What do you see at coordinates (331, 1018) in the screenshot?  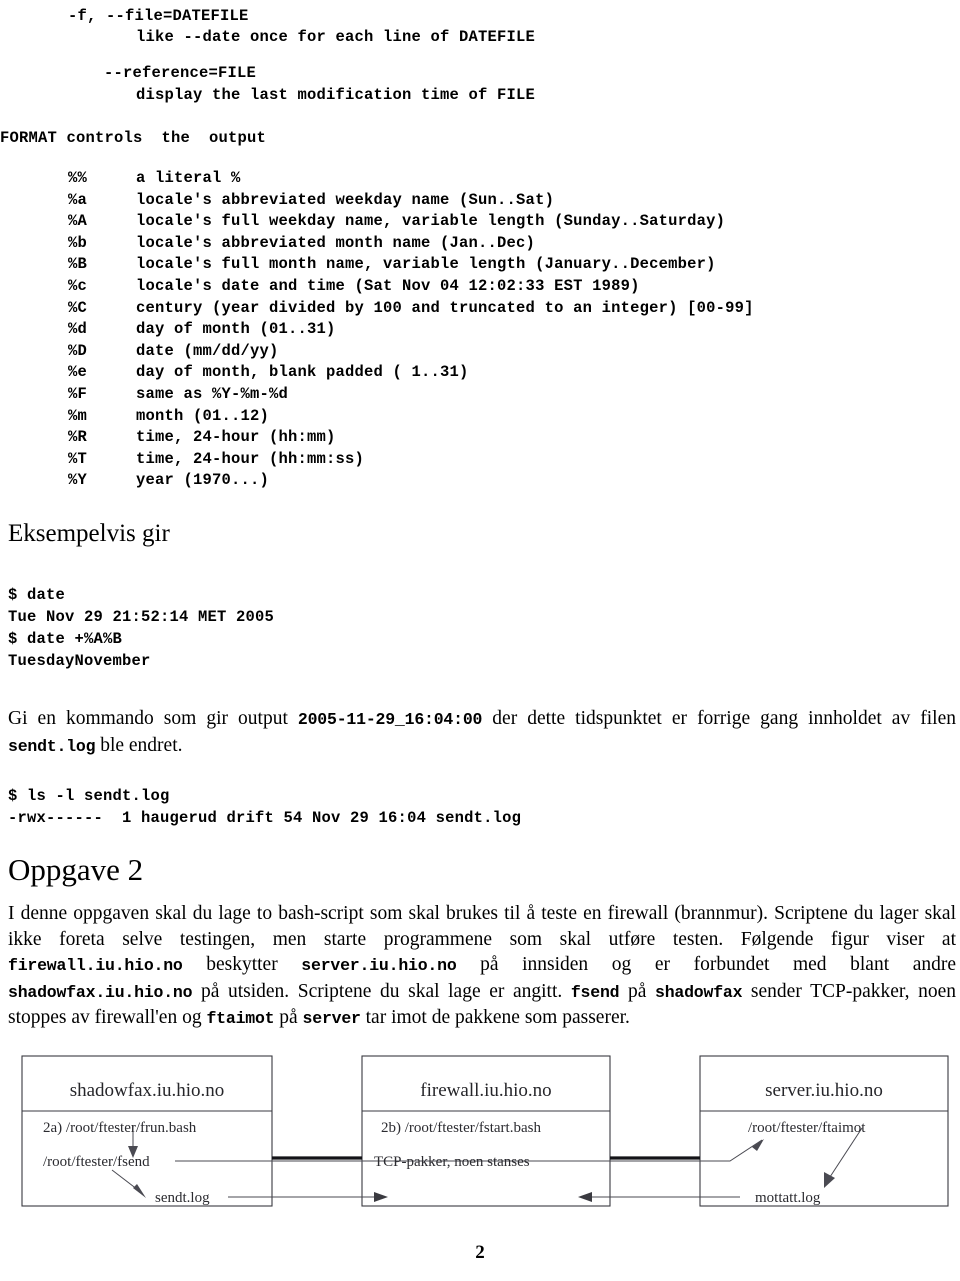 I see `host-server-short: server` at bounding box center [331, 1018].